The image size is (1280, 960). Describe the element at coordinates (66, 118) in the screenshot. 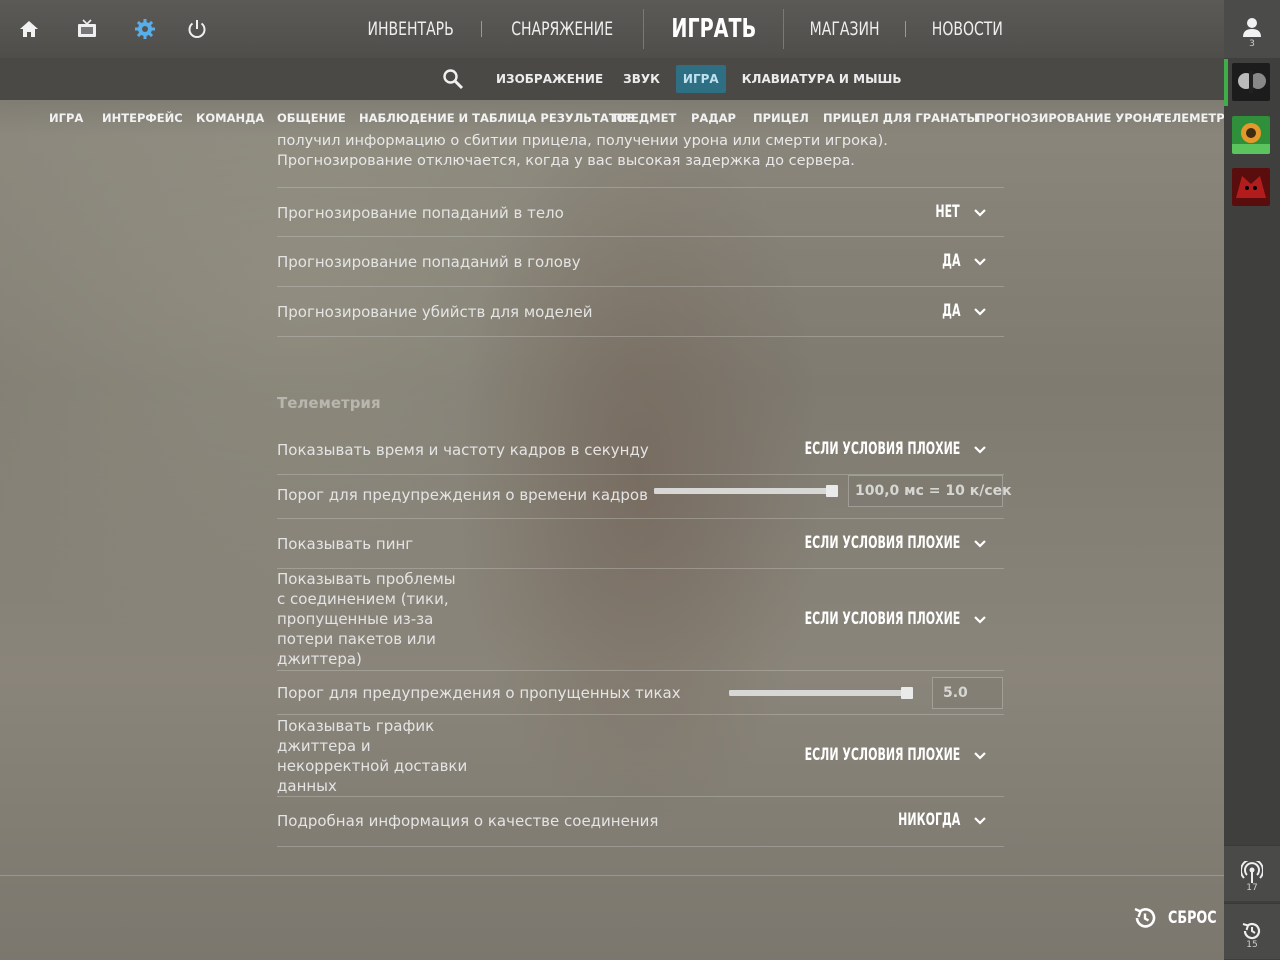

I see `category-game: ИГРА` at that location.